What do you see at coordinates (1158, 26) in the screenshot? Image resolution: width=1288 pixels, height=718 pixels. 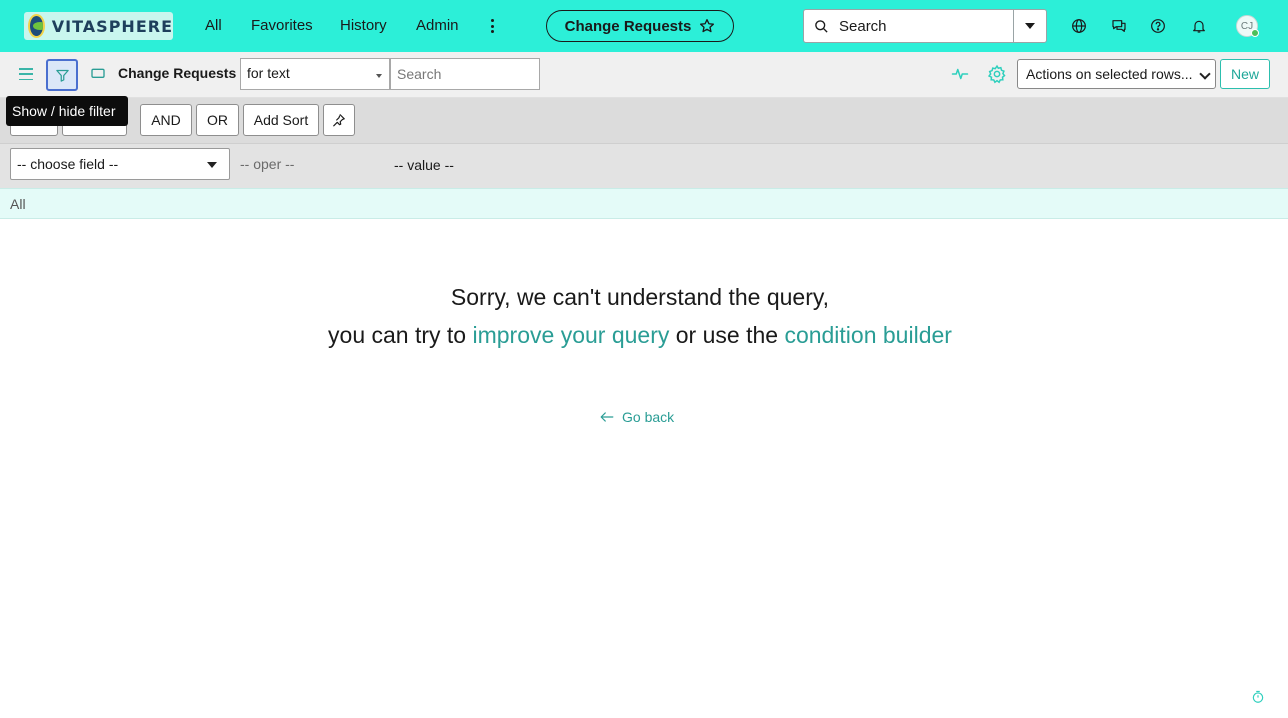 I see `help-icon` at bounding box center [1158, 26].